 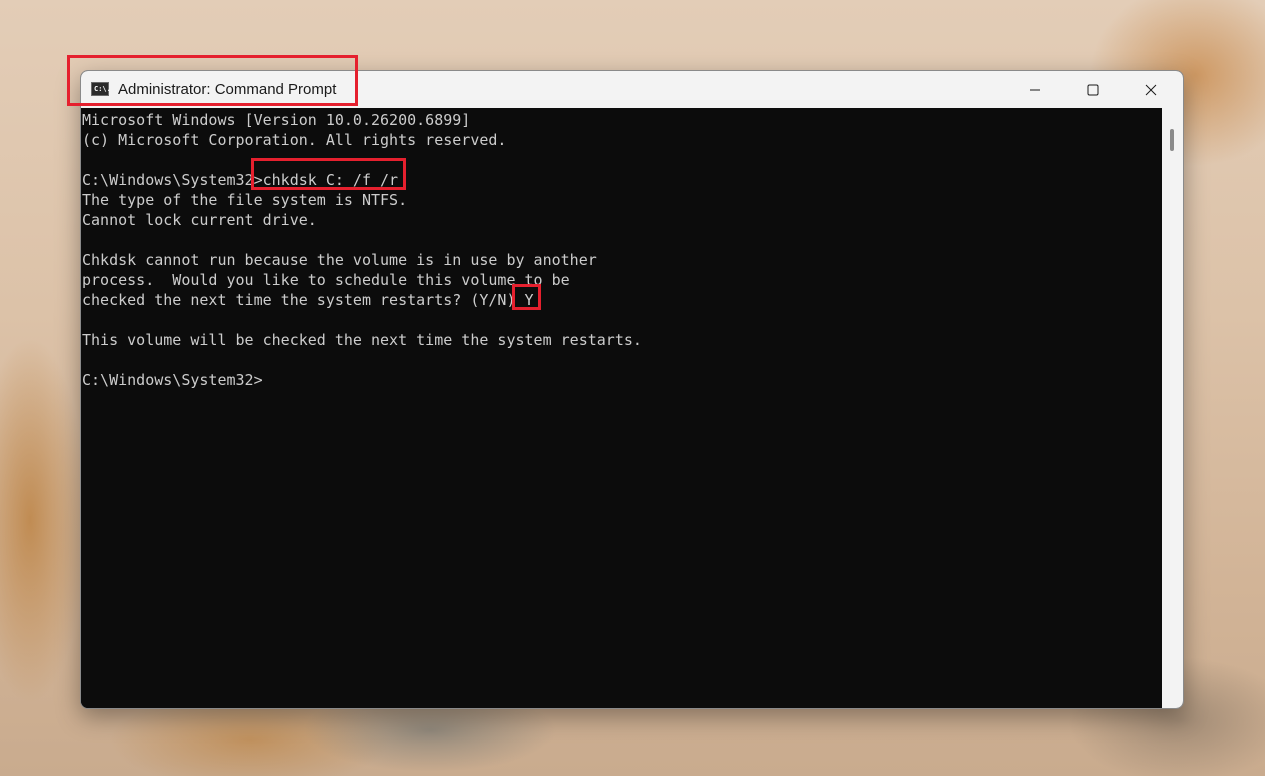 What do you see at coordinates (1172, 140) in the screenshot?
I see `scrollbar-thumb` at bounding box center [1172, 140].